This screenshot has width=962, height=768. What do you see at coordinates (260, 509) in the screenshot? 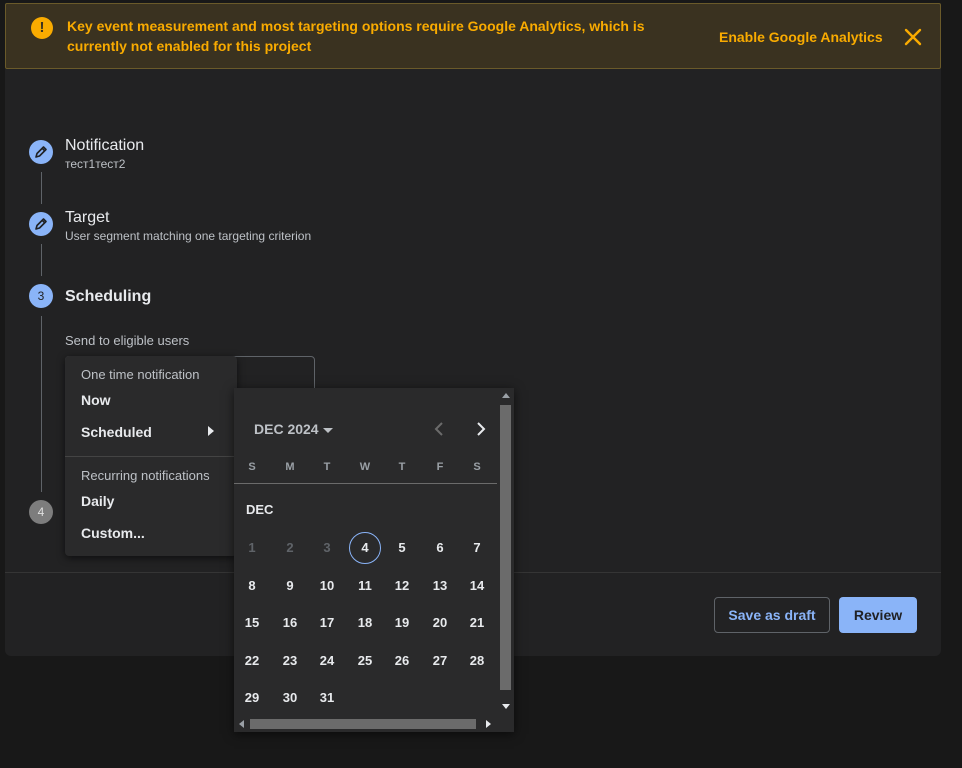
I see `calendar-month-label: DEC` at bounding box center [260, 509].